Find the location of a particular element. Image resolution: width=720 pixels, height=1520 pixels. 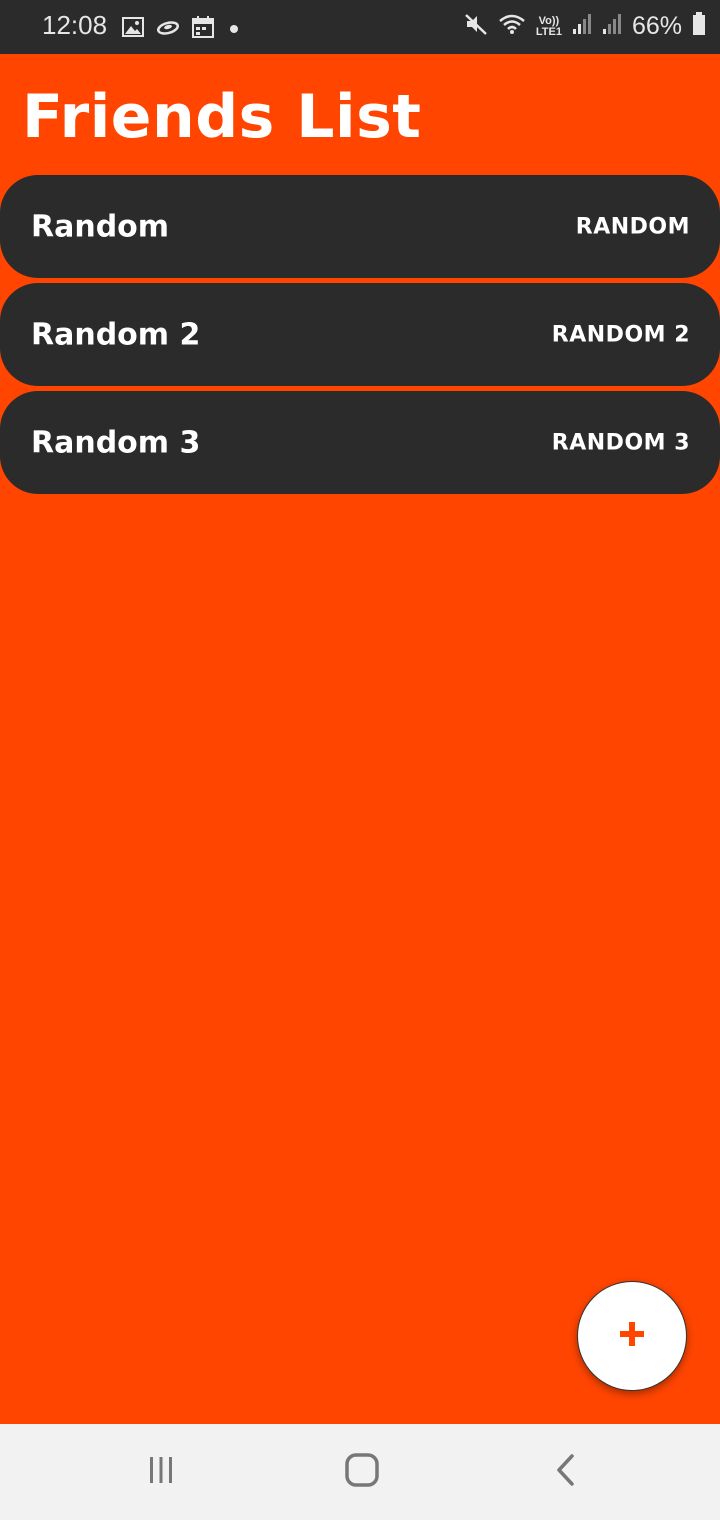

recent-apps-icon is located at coordinates (161, 1472).